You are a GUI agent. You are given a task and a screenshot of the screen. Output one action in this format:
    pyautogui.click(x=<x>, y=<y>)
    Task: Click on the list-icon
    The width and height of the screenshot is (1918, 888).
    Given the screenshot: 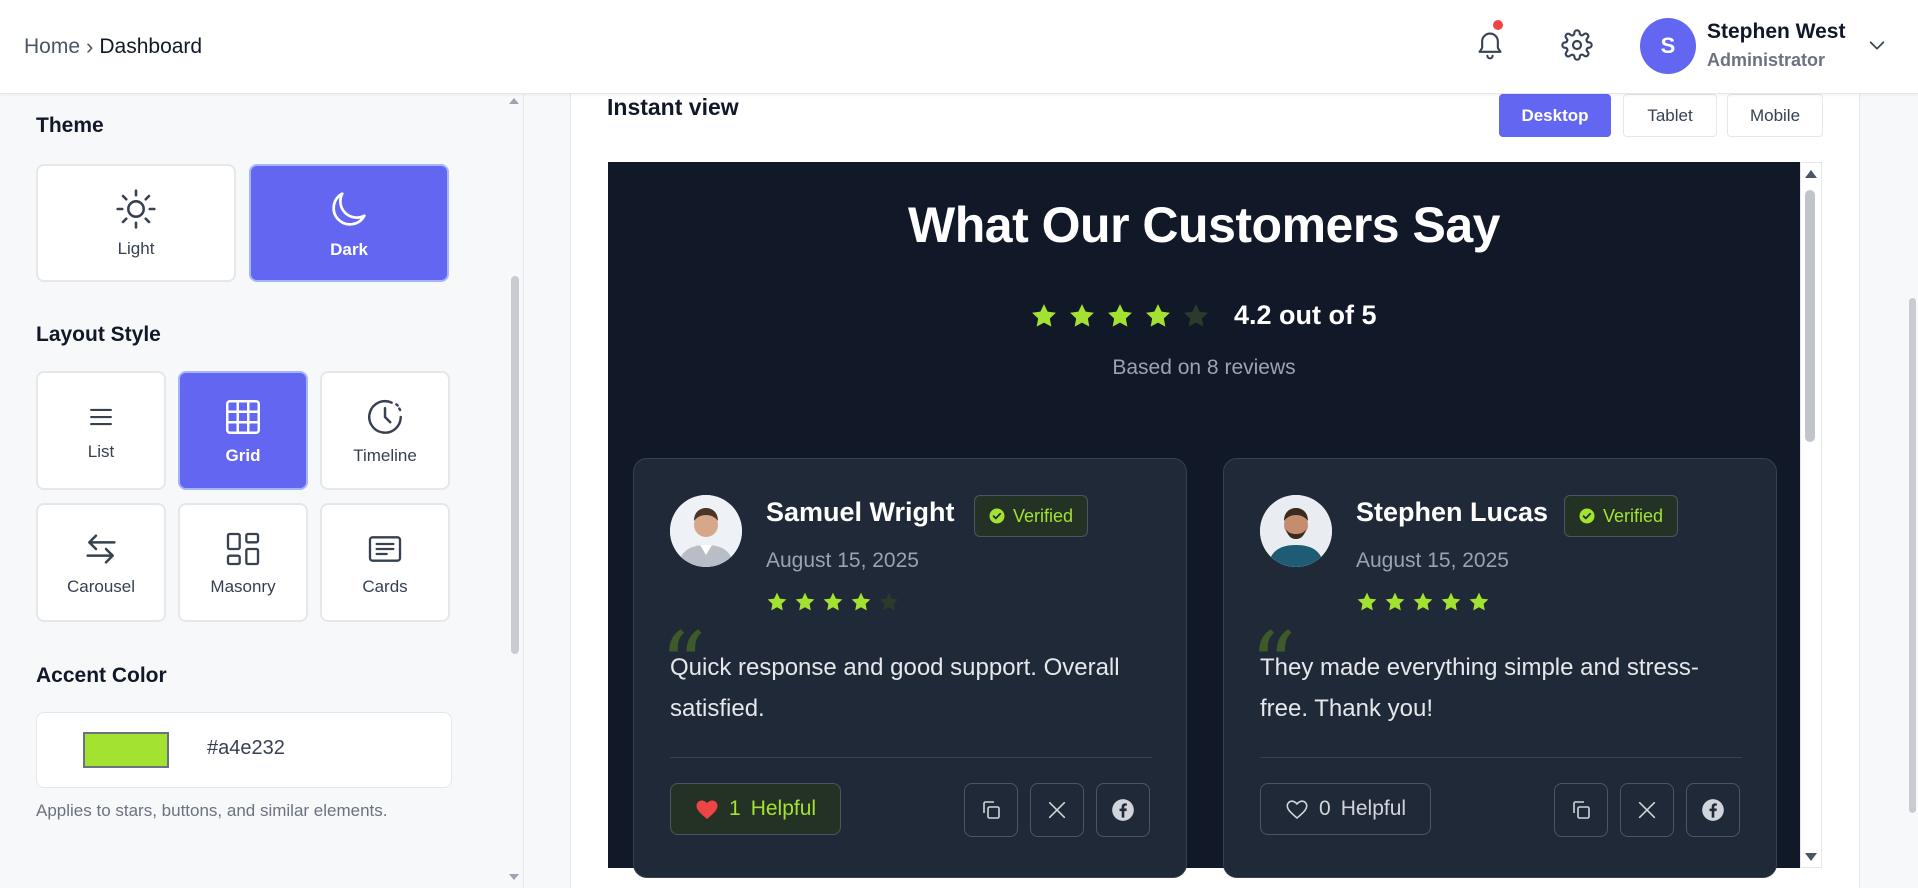 What is the action you would take?
    pyautogui.click(x=101, y=416)
    